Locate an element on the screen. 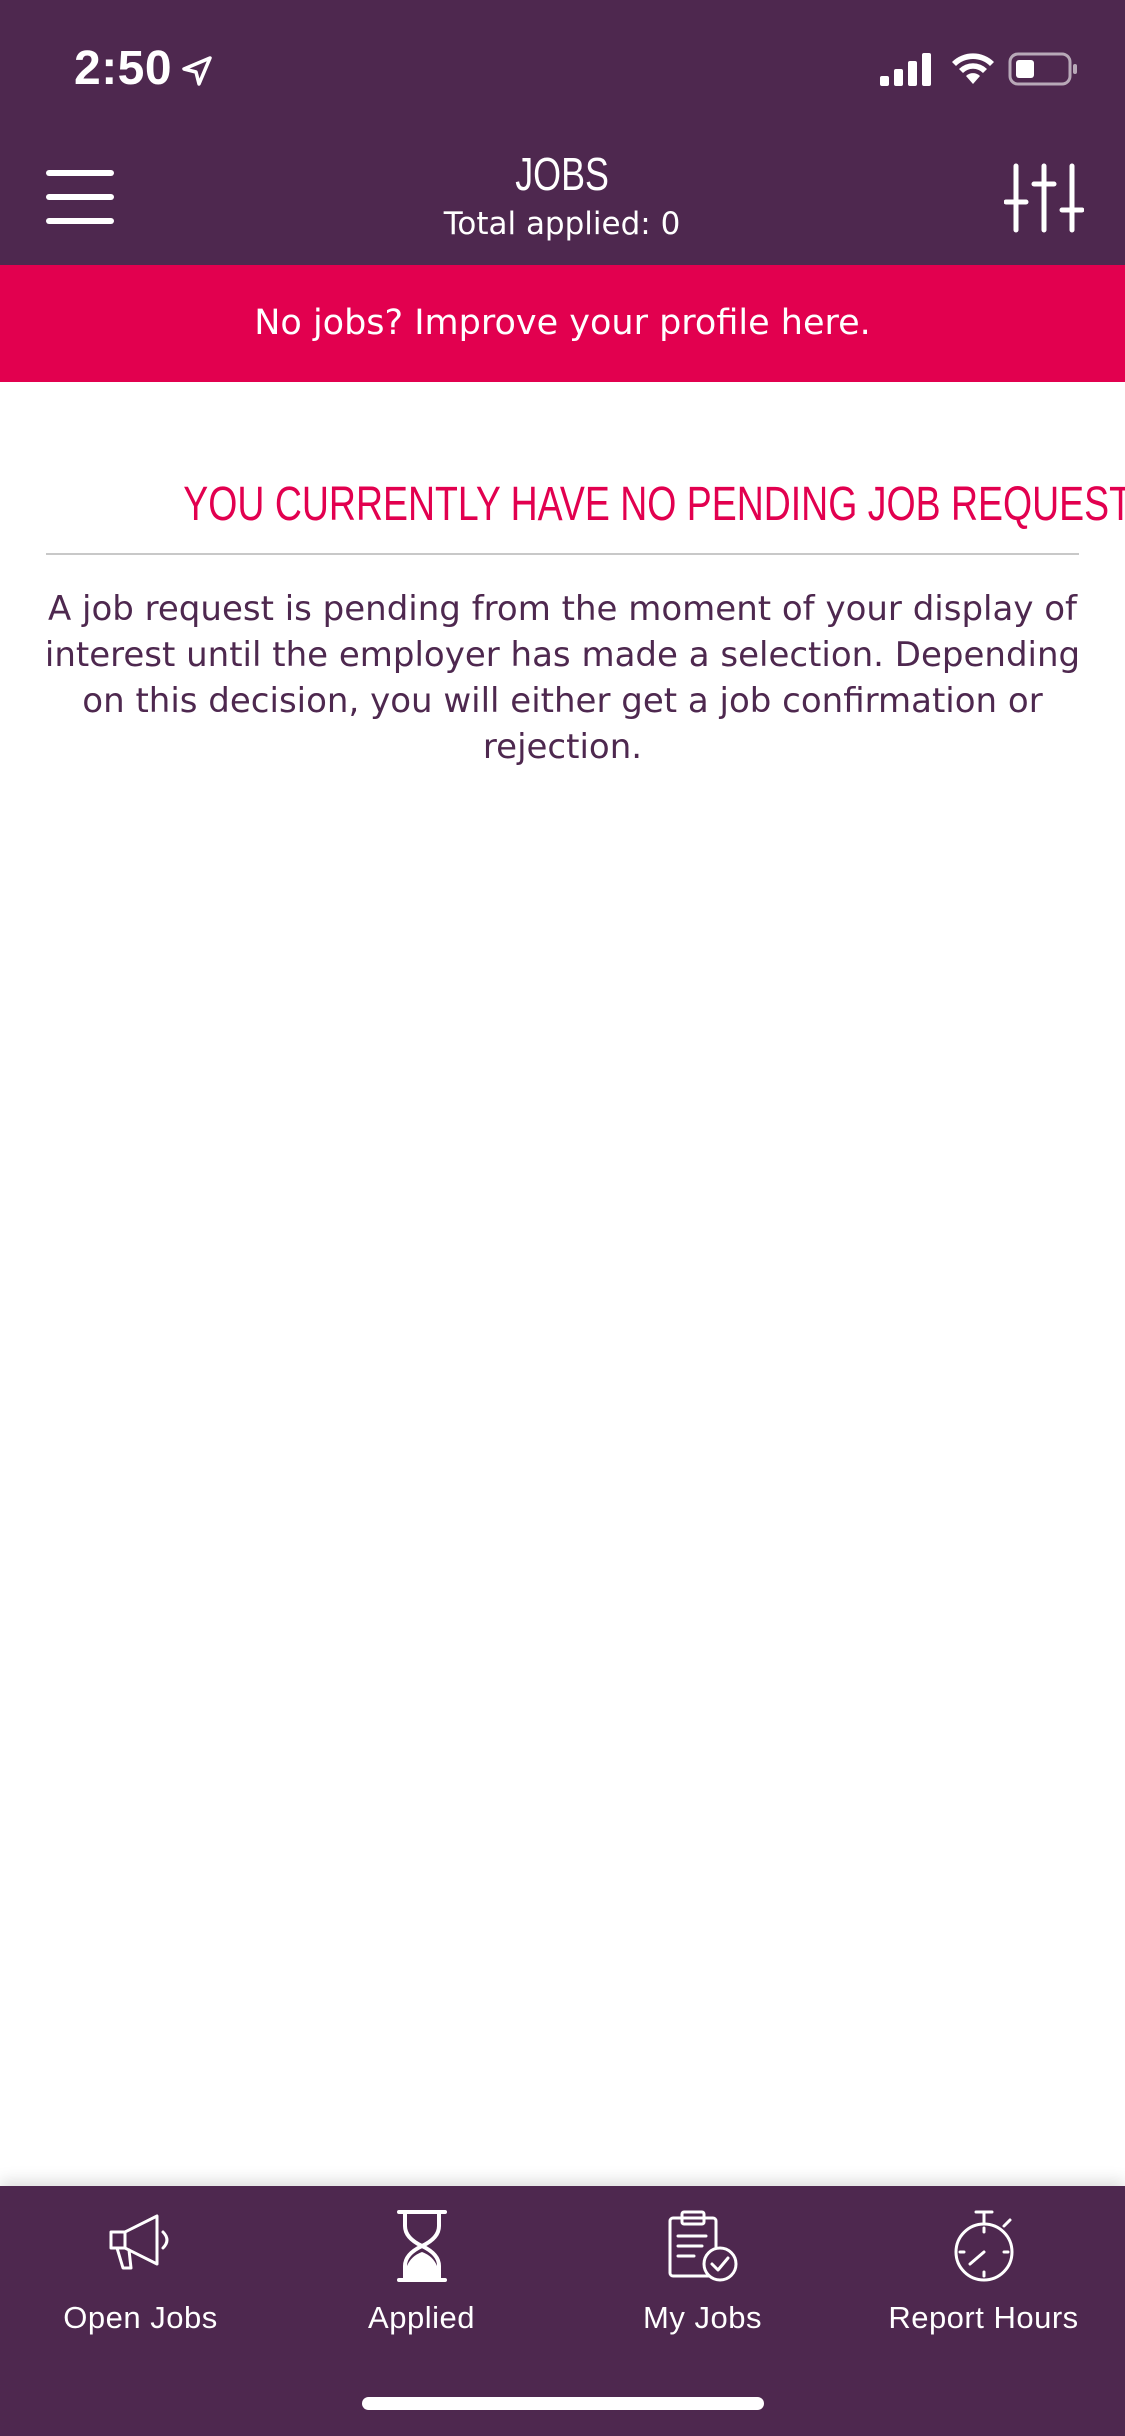 The width and height of the screenshot is (1125, 2436). tab-my-jobs: My Jobs is located at coordinates (702, 2271).